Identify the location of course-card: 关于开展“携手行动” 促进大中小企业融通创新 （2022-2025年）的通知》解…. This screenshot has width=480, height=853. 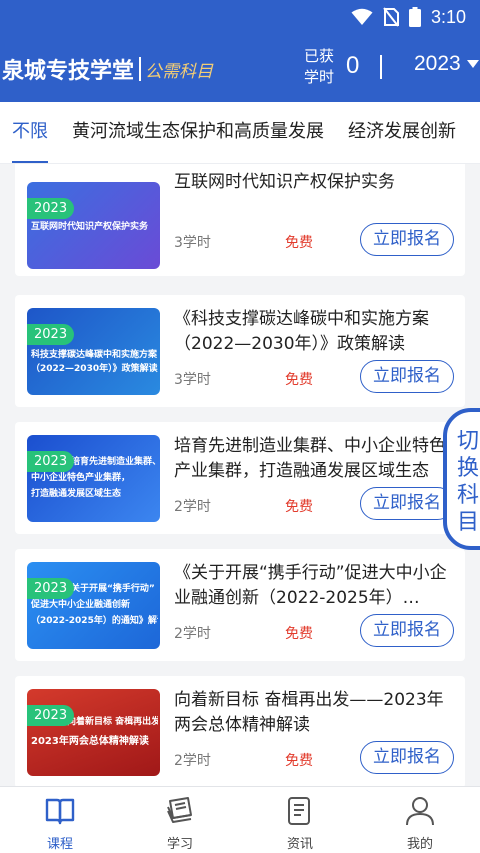
(240, 605).